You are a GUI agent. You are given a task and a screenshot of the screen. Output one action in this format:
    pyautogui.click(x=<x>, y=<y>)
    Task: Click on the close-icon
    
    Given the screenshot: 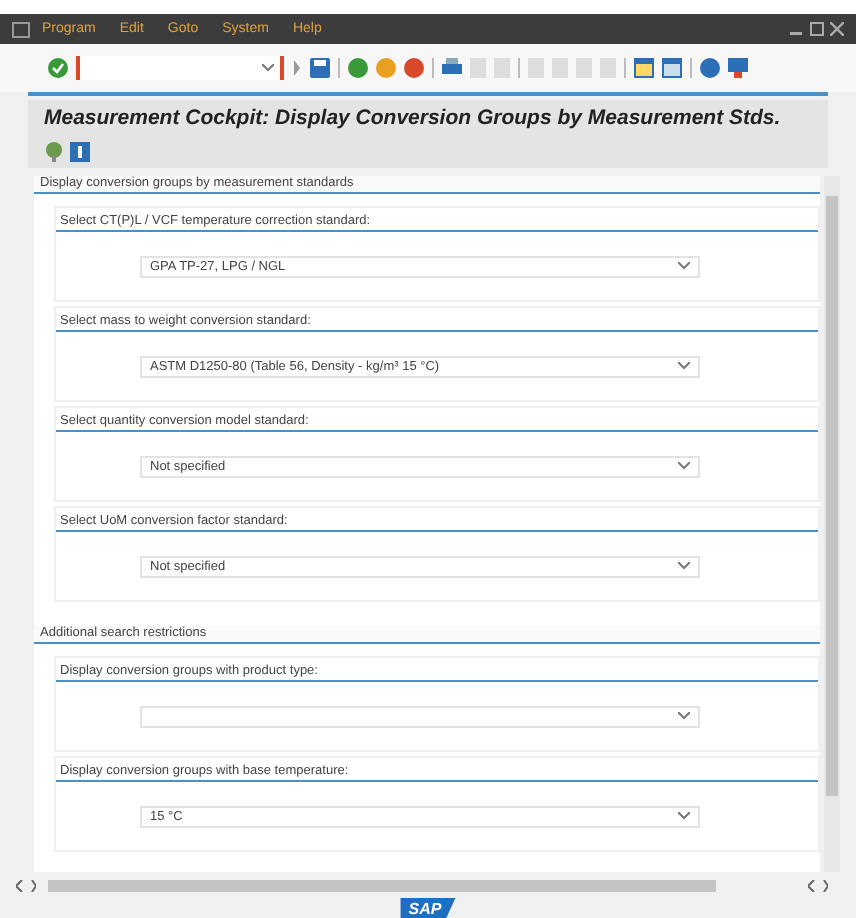 What is the action you would take?
    pyautogui.click(x=837, y=29)
    